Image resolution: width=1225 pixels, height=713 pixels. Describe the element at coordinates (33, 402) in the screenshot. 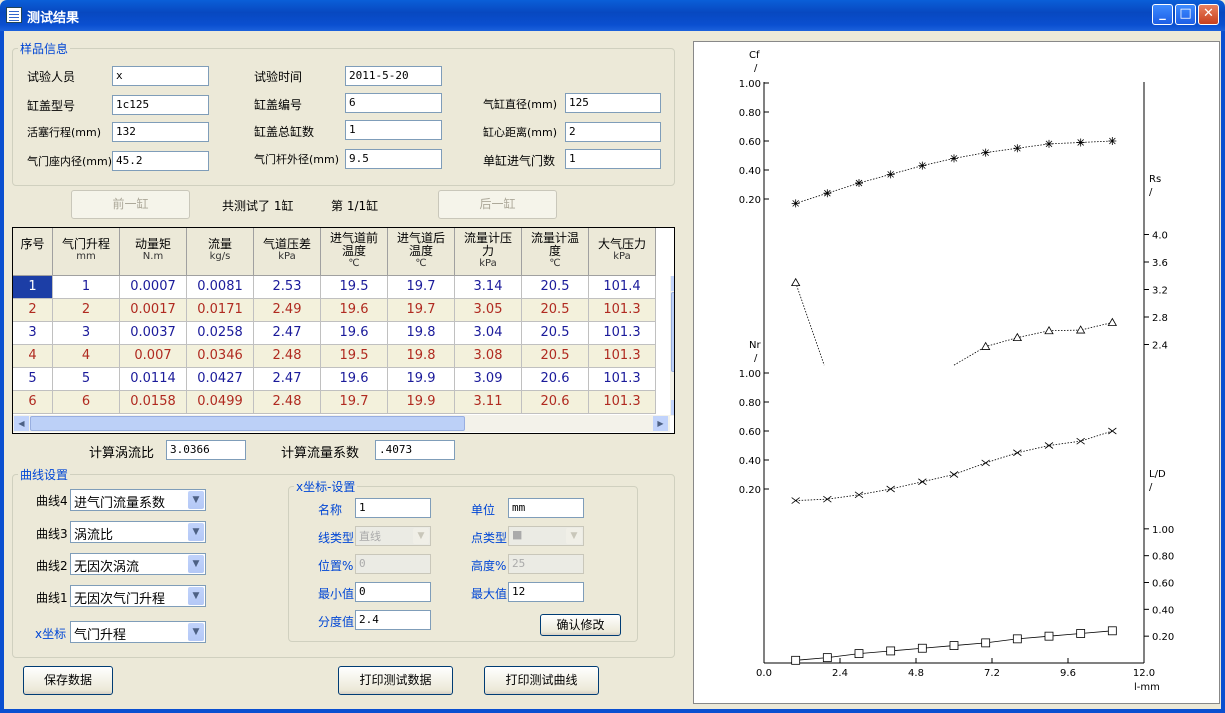

I see `row-index-cell: 6` at that location.